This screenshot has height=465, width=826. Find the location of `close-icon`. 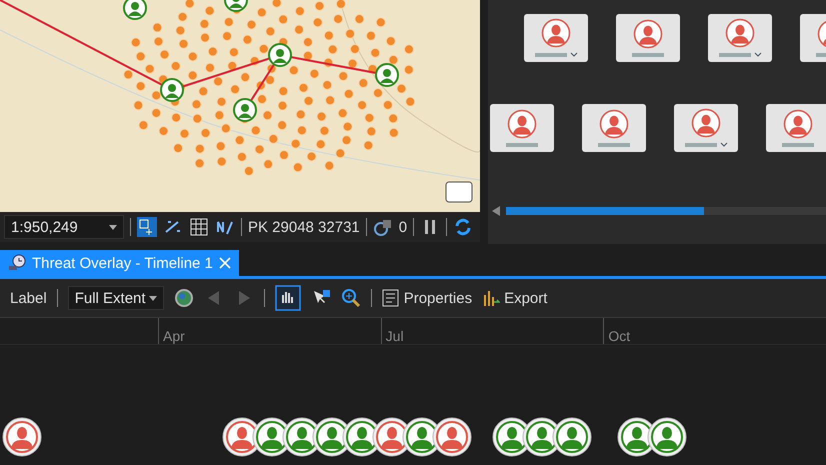

close-icon is located at coordinates (224, 263).